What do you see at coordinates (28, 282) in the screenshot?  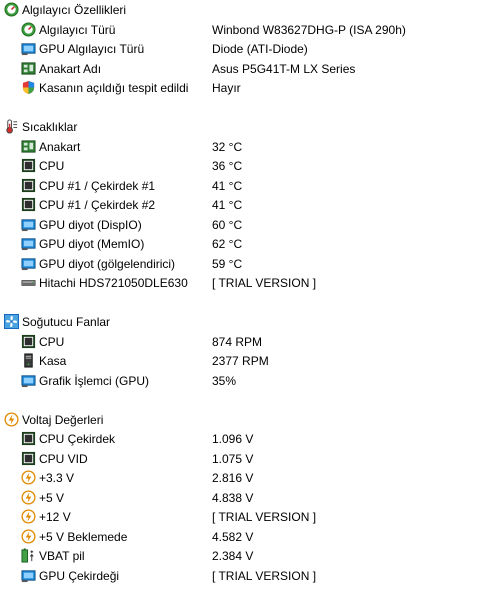 I see `hard-drive-icon` at bounding box center [28, 282].